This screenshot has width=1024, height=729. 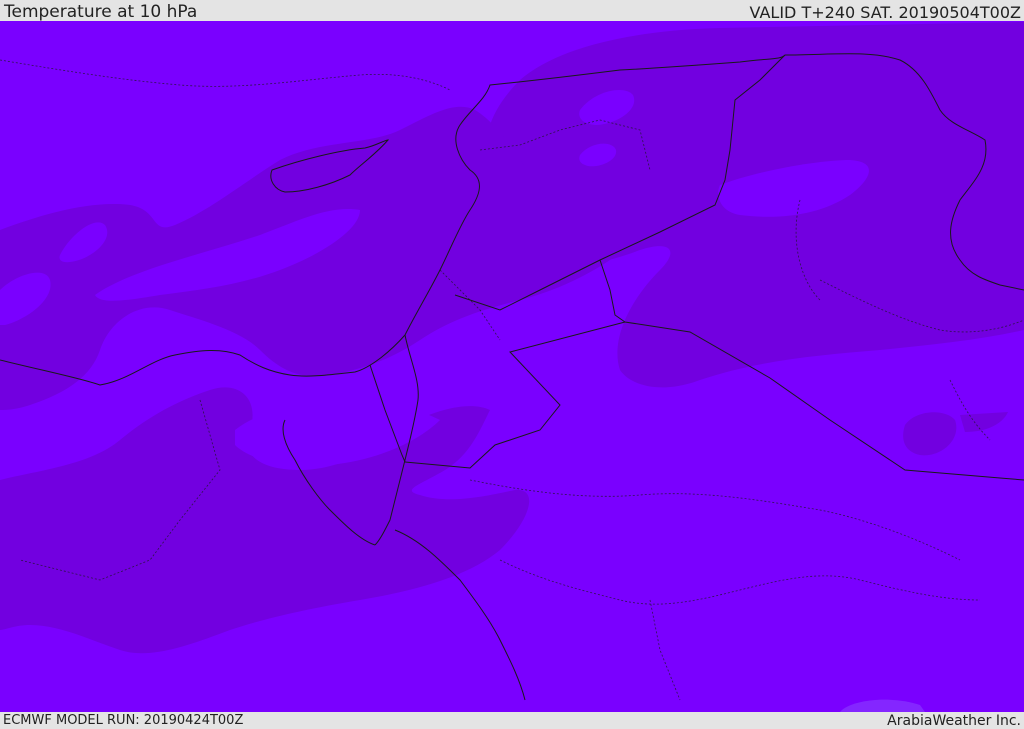 I want to click on brand-label: ArabiaWeather Inc., so click(x=954, y=721).